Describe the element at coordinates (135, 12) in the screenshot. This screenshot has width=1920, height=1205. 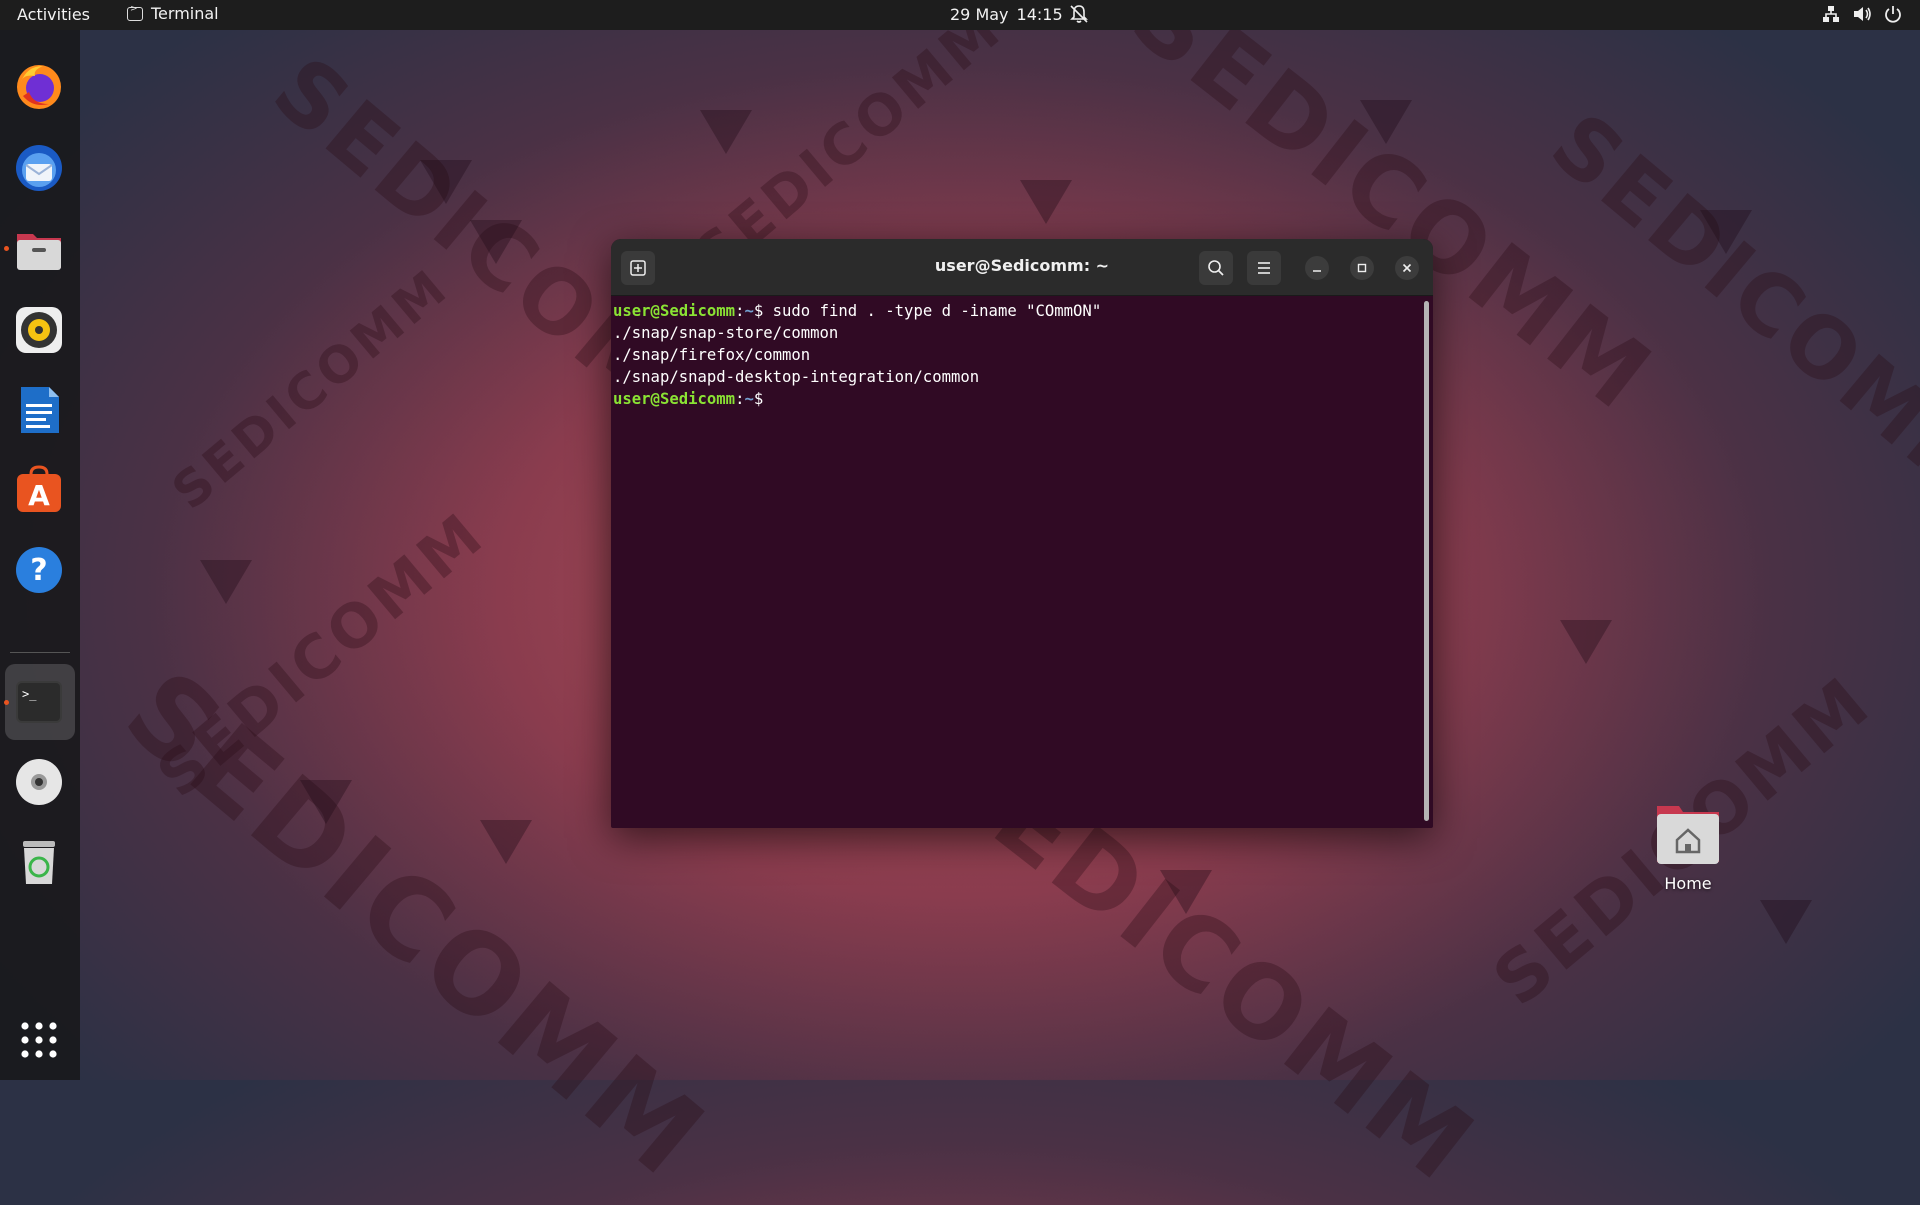
I see `terminal-icon` at that location.